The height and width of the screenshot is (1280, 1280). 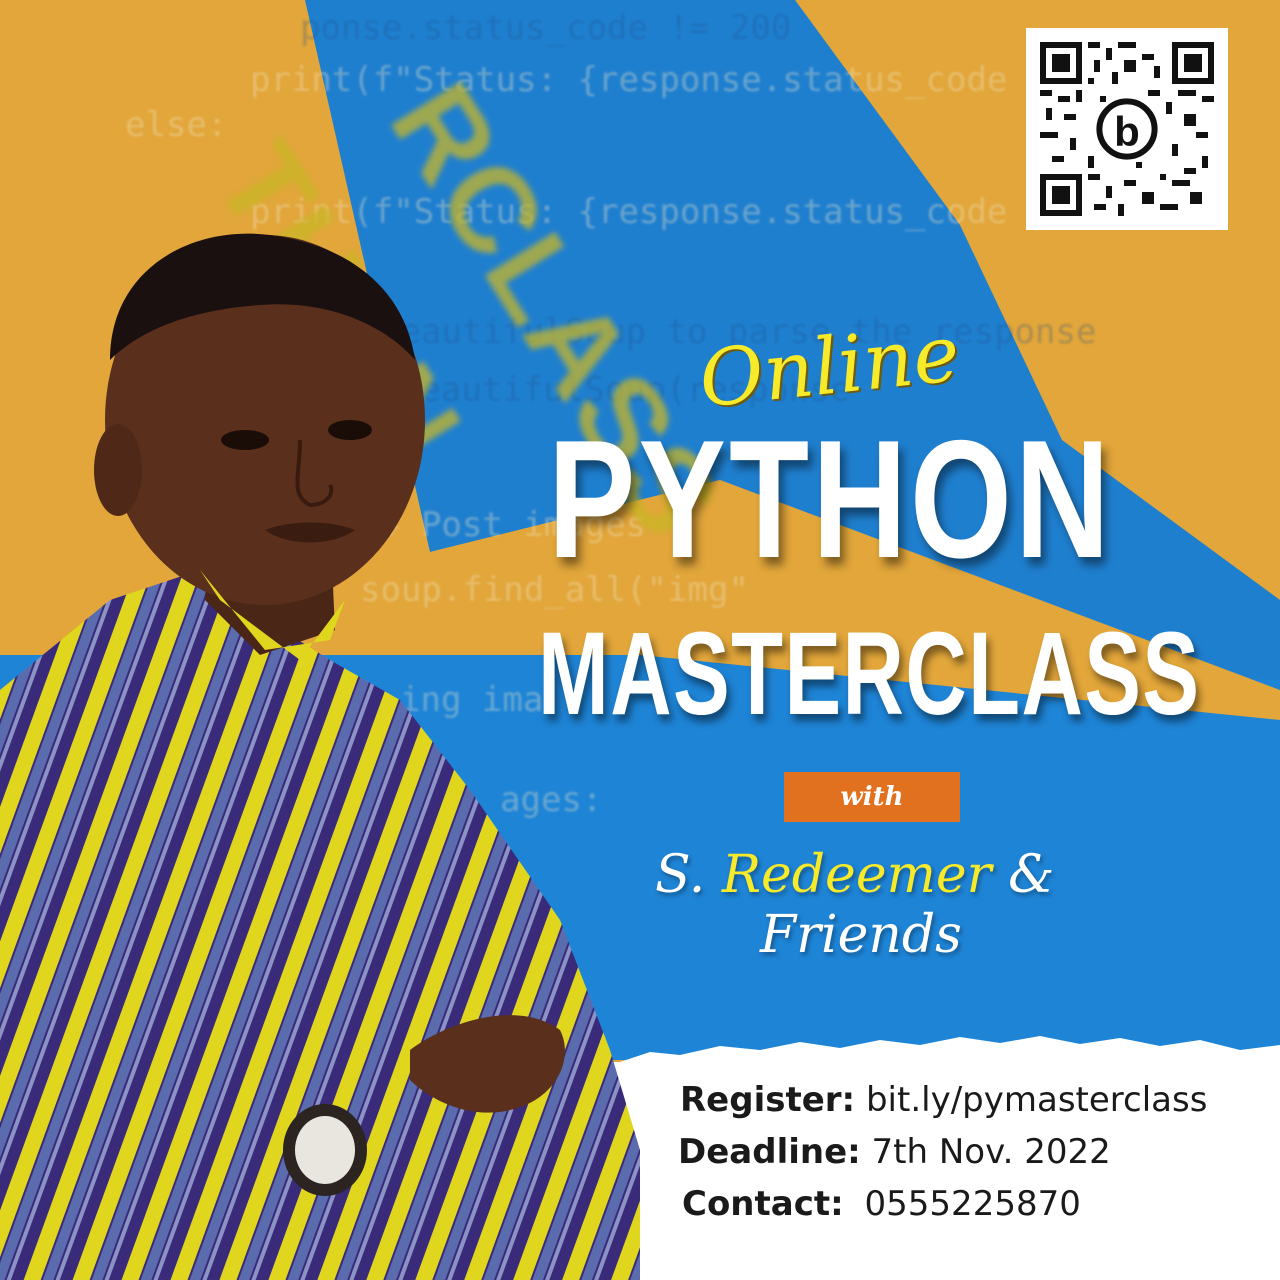 What do you see at coordinates (872, 797) in the screenshot?
I see `with-badge: with` at bounding box center [872, 797].